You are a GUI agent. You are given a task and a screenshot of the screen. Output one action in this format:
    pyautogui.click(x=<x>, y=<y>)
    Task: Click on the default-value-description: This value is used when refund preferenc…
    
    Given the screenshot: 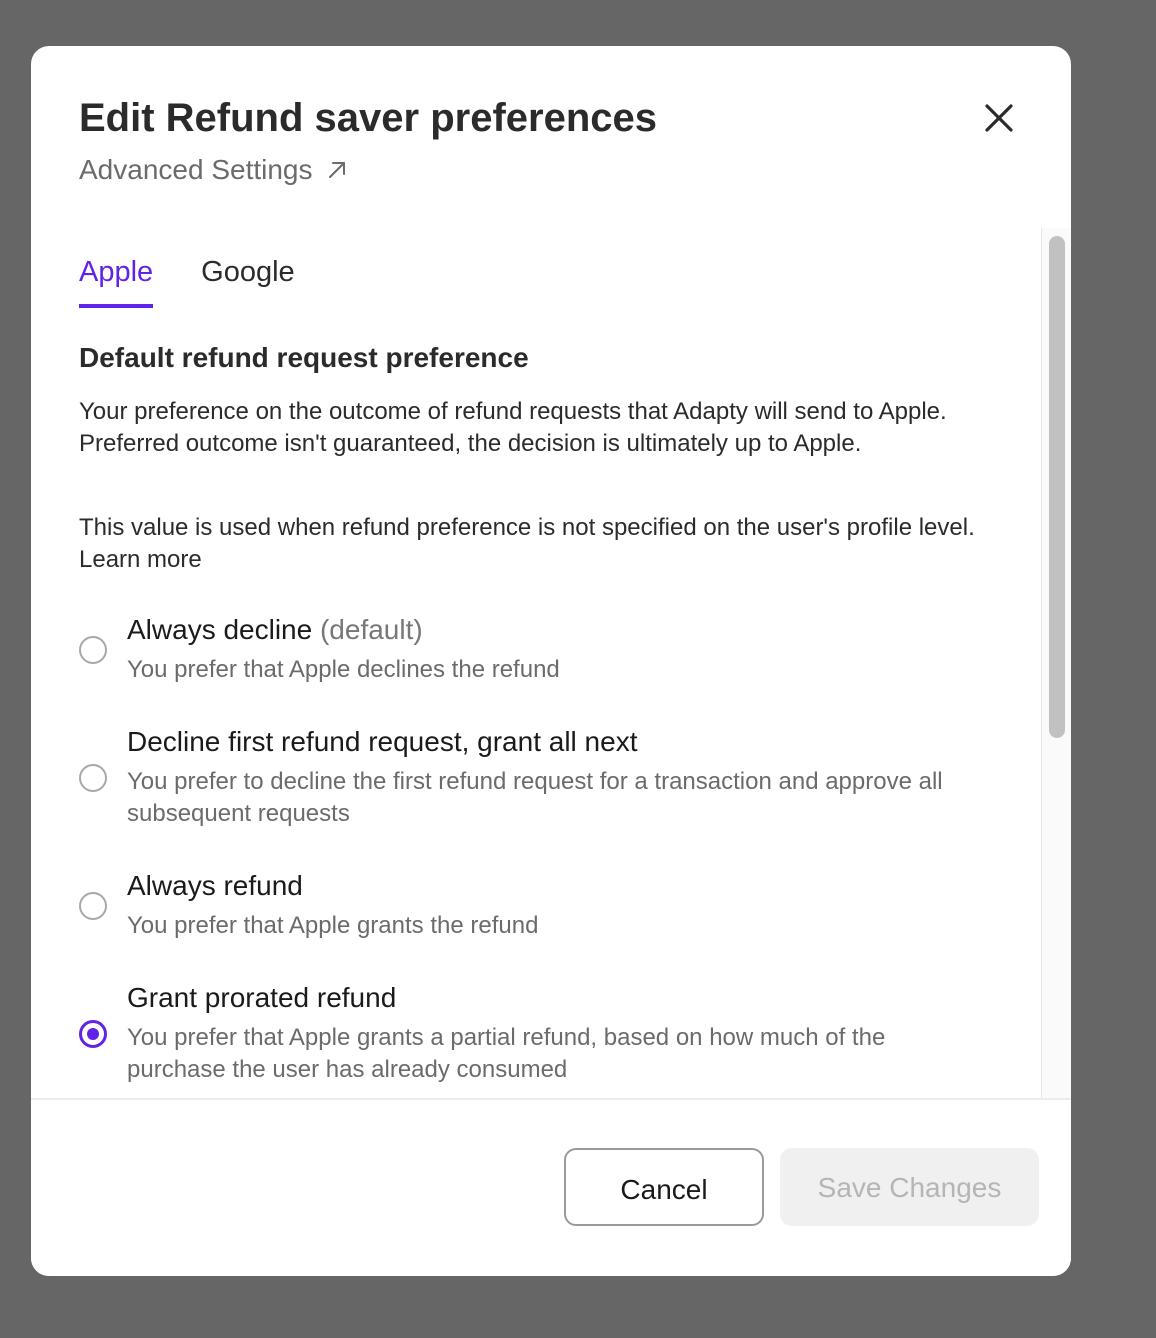 What is the action you would take?
    pyautogui.click(x=527, y=543)
    